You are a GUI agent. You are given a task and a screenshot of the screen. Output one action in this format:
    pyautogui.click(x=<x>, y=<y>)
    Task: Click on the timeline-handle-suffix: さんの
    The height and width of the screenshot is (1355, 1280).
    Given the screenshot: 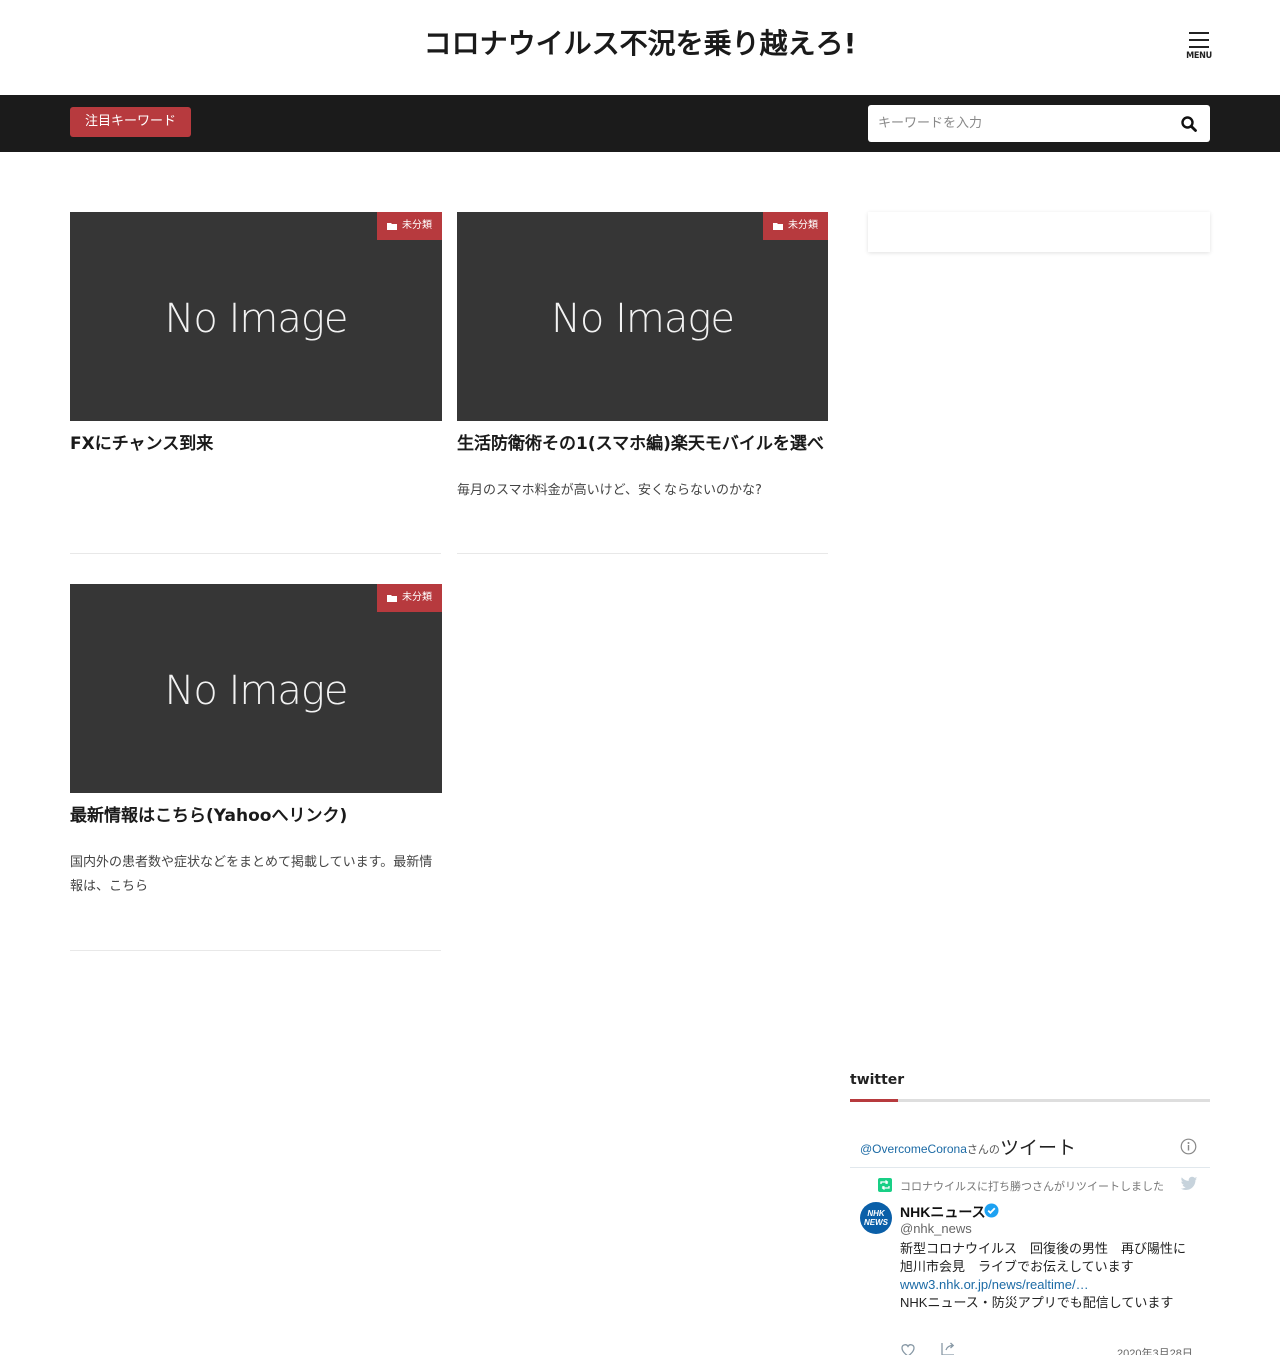 What is the action you would take?
    pyautogui.click(x=983, y=1150)
    